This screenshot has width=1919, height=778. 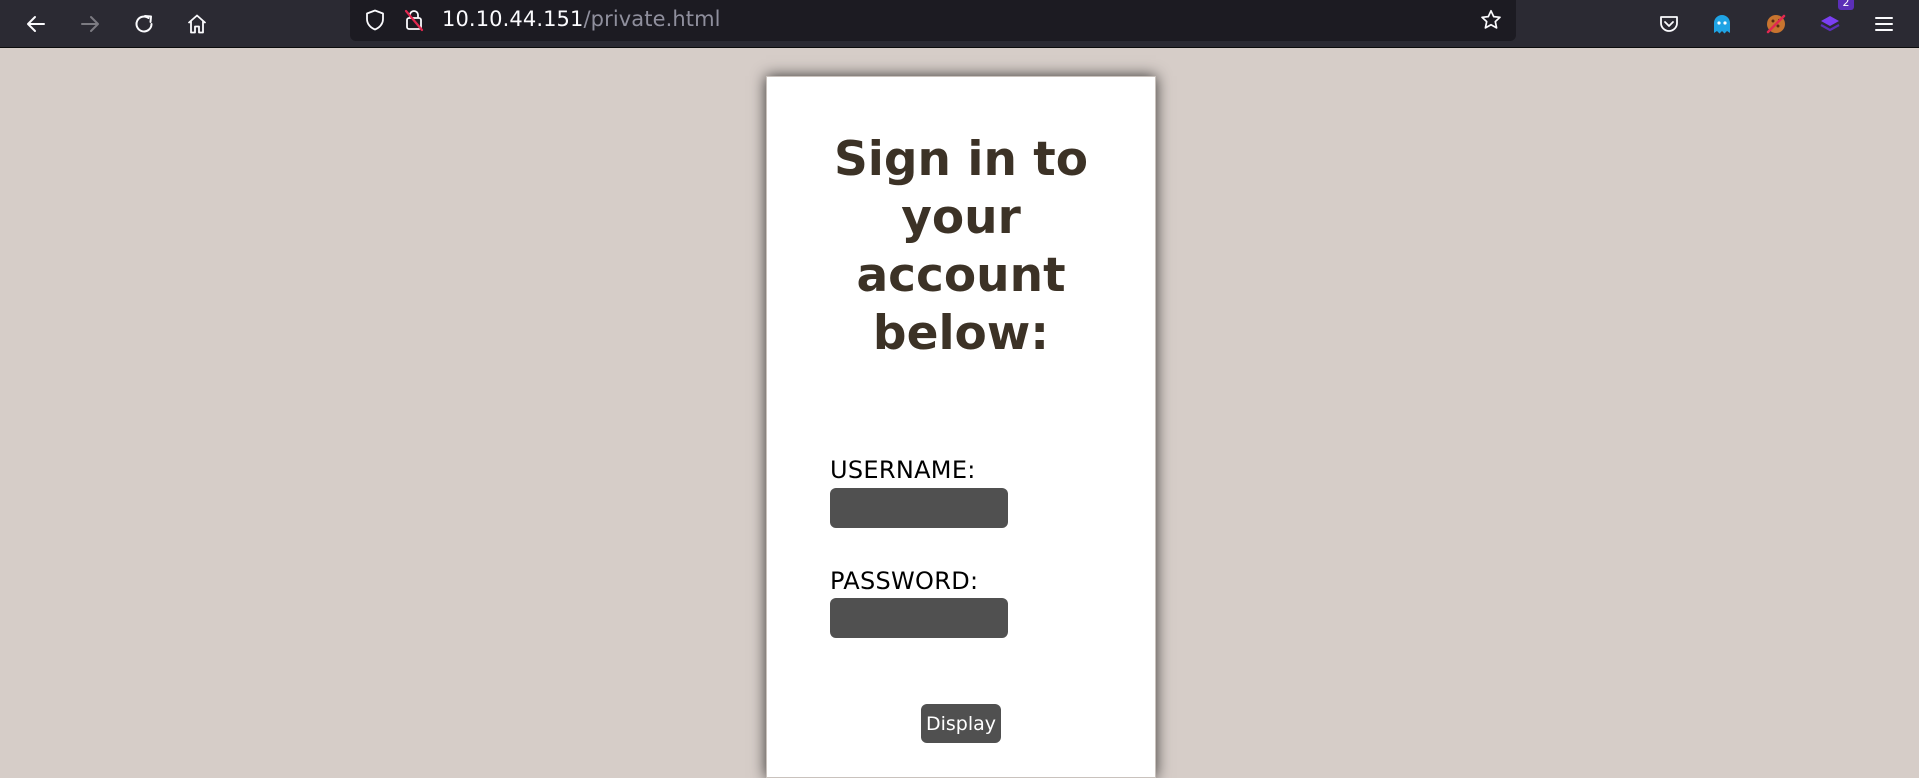 I want to click on back-button, so click(x=36, y=24).